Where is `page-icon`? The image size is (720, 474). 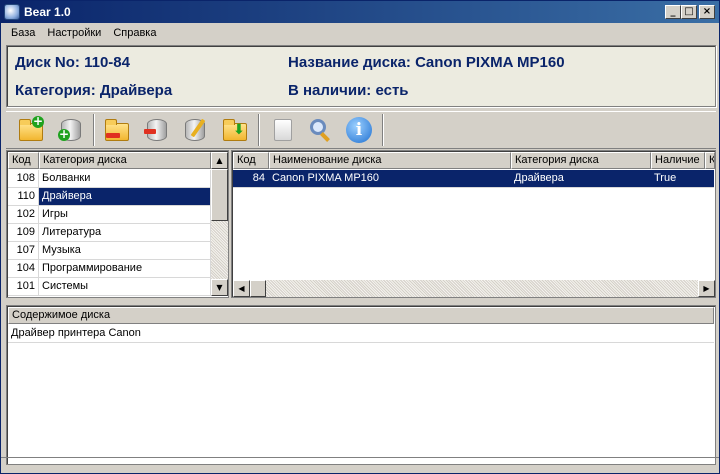
page-icon is located at coordinates (283, 130).